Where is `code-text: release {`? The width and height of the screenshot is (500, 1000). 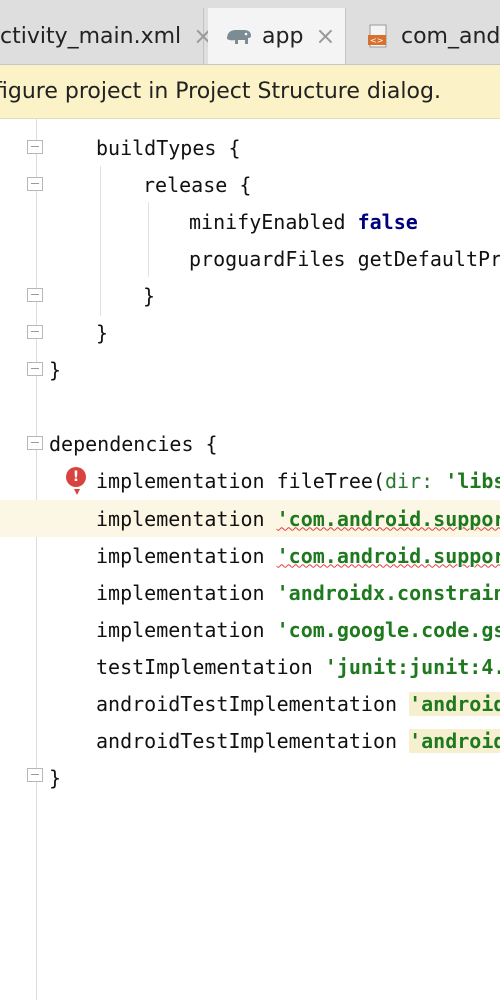
code-text: release { is located at coordinates (197, 184).